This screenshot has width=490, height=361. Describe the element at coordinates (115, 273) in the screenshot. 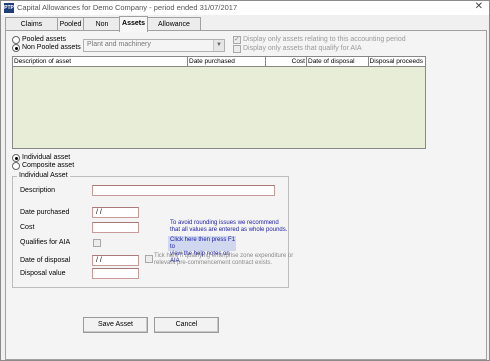

I see `disposal-value-field` at that location.